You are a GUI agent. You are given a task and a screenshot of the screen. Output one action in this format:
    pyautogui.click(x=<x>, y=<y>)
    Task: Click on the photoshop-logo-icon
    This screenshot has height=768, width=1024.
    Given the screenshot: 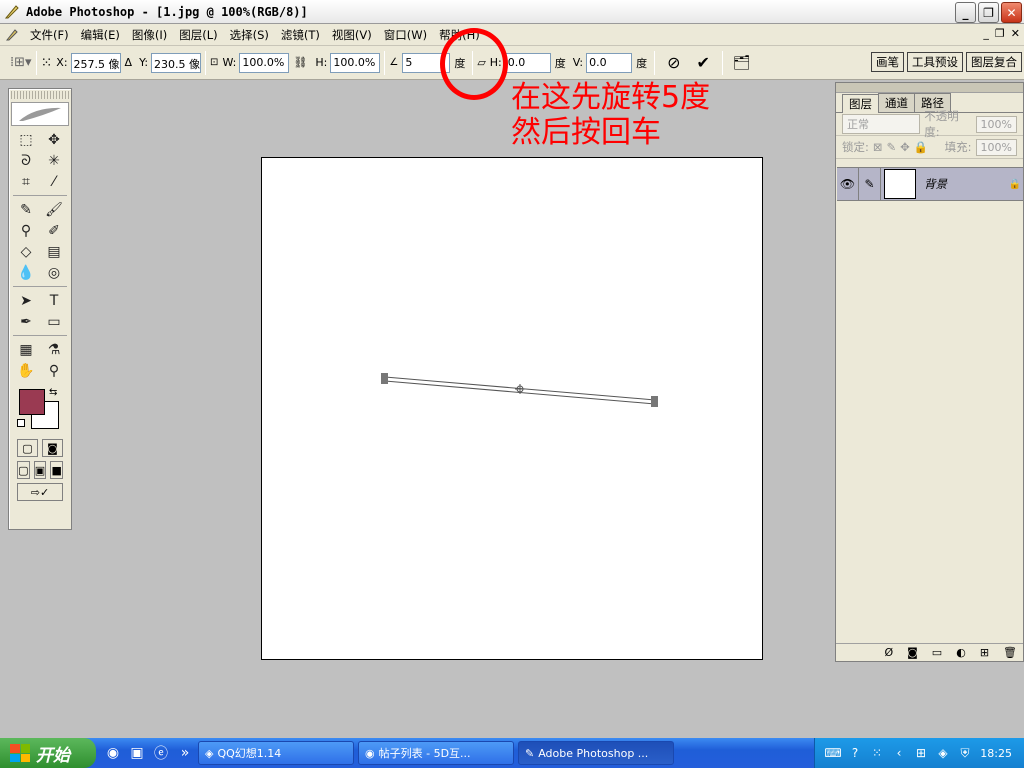 What is the action you would take?
    pyautogui.click(x=40, y=114)
    